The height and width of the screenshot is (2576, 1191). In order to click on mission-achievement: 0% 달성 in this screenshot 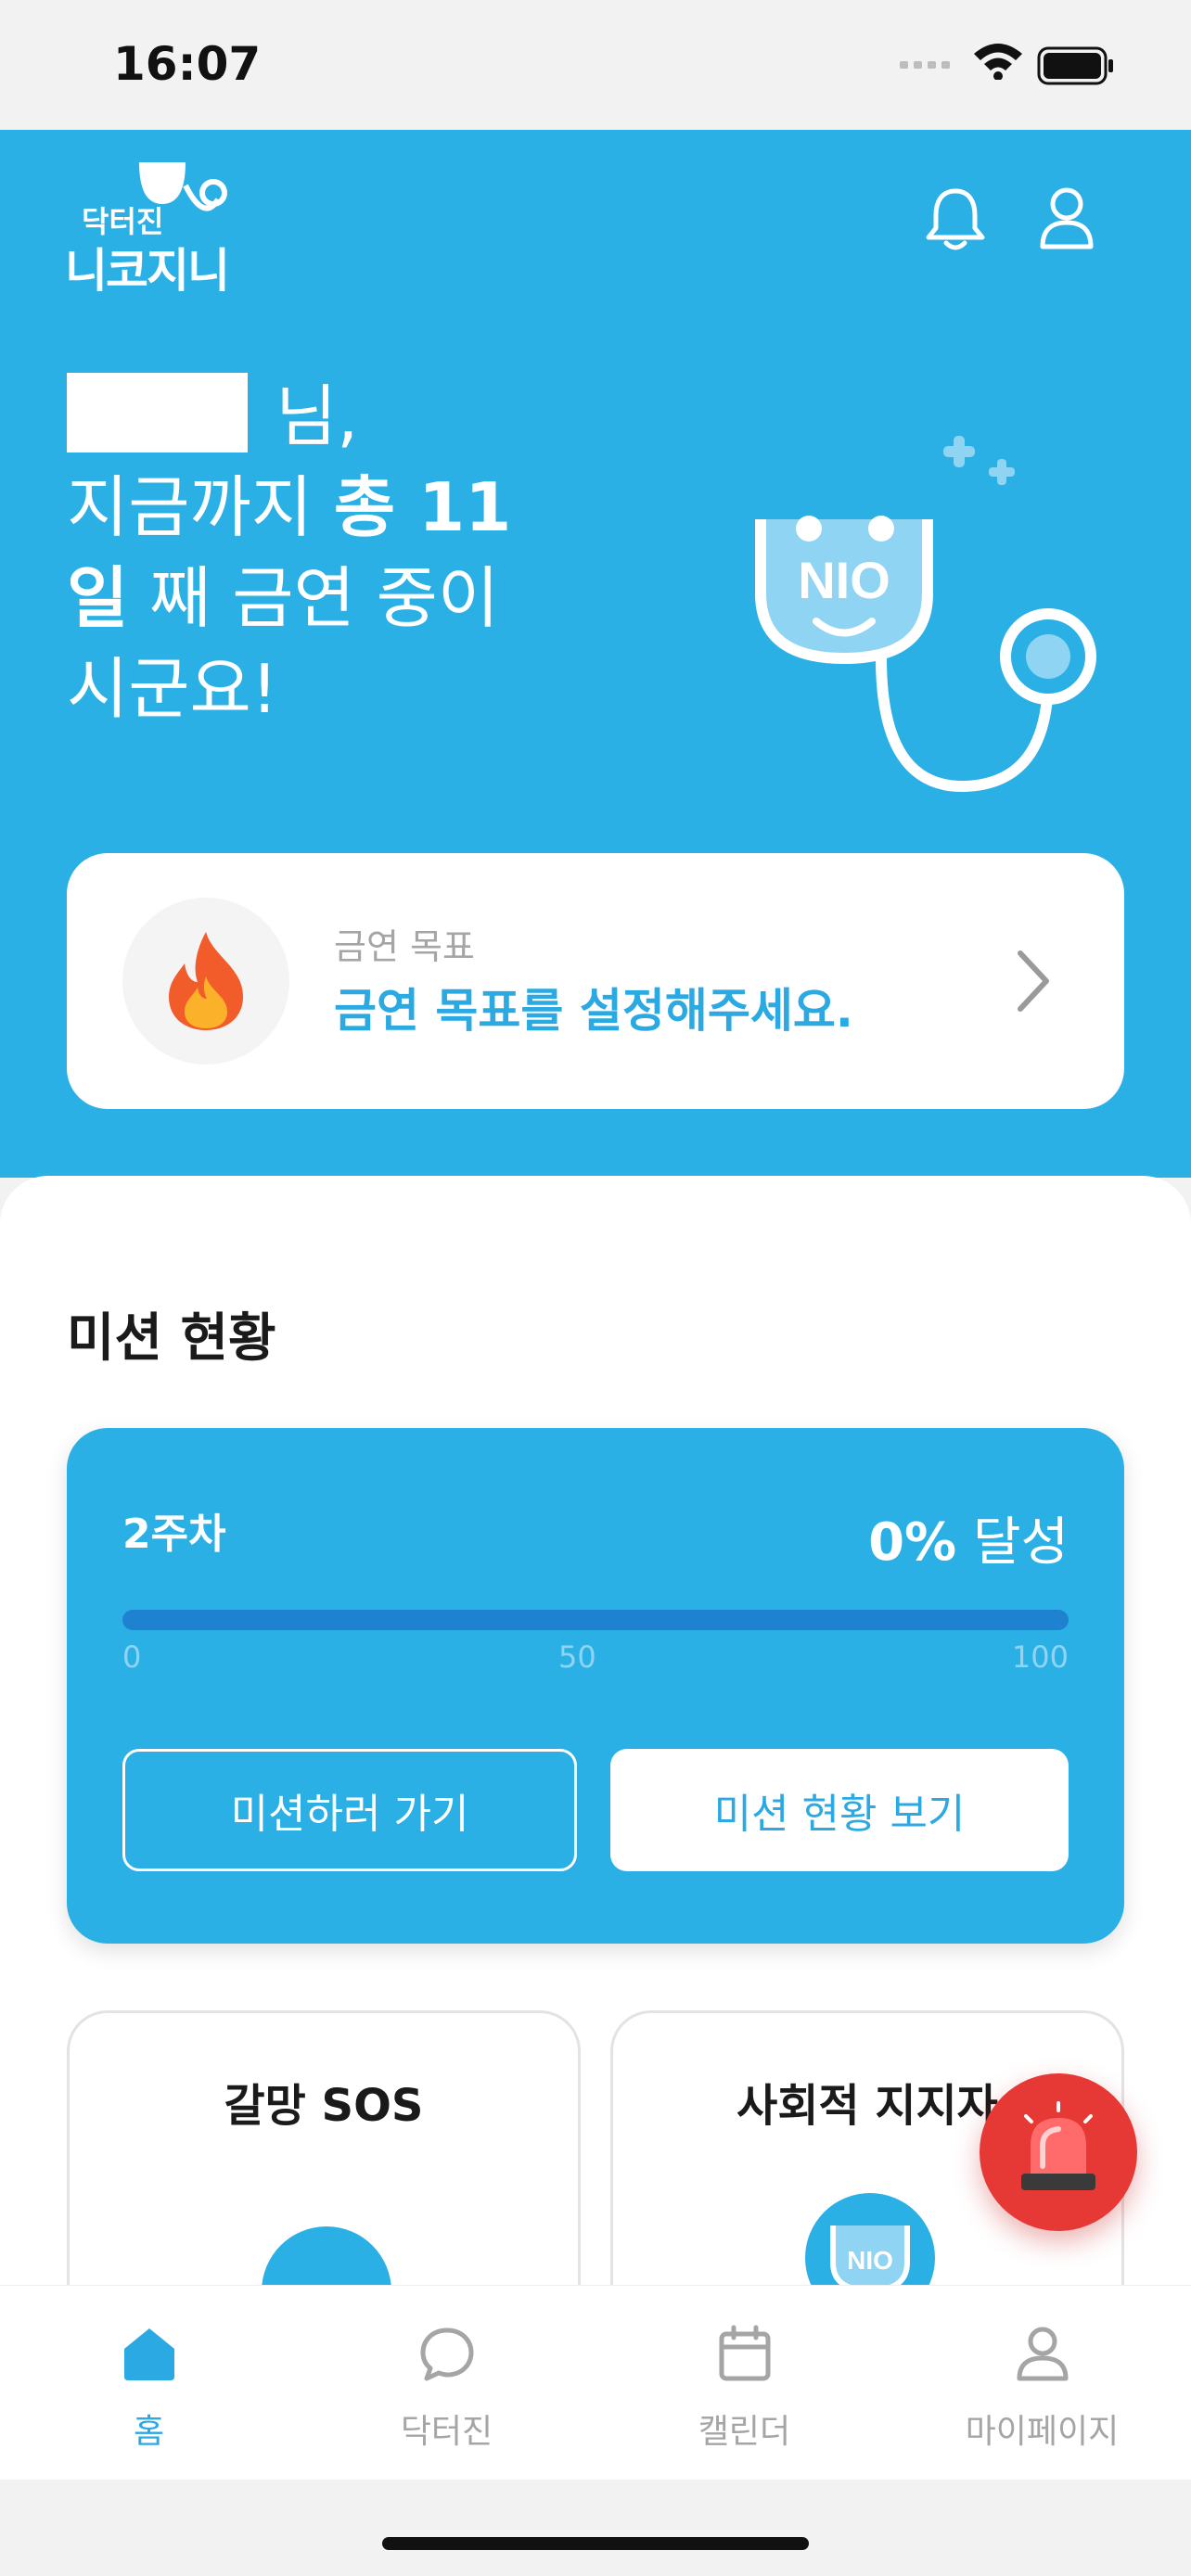, I will do `click(969, 1538)`.